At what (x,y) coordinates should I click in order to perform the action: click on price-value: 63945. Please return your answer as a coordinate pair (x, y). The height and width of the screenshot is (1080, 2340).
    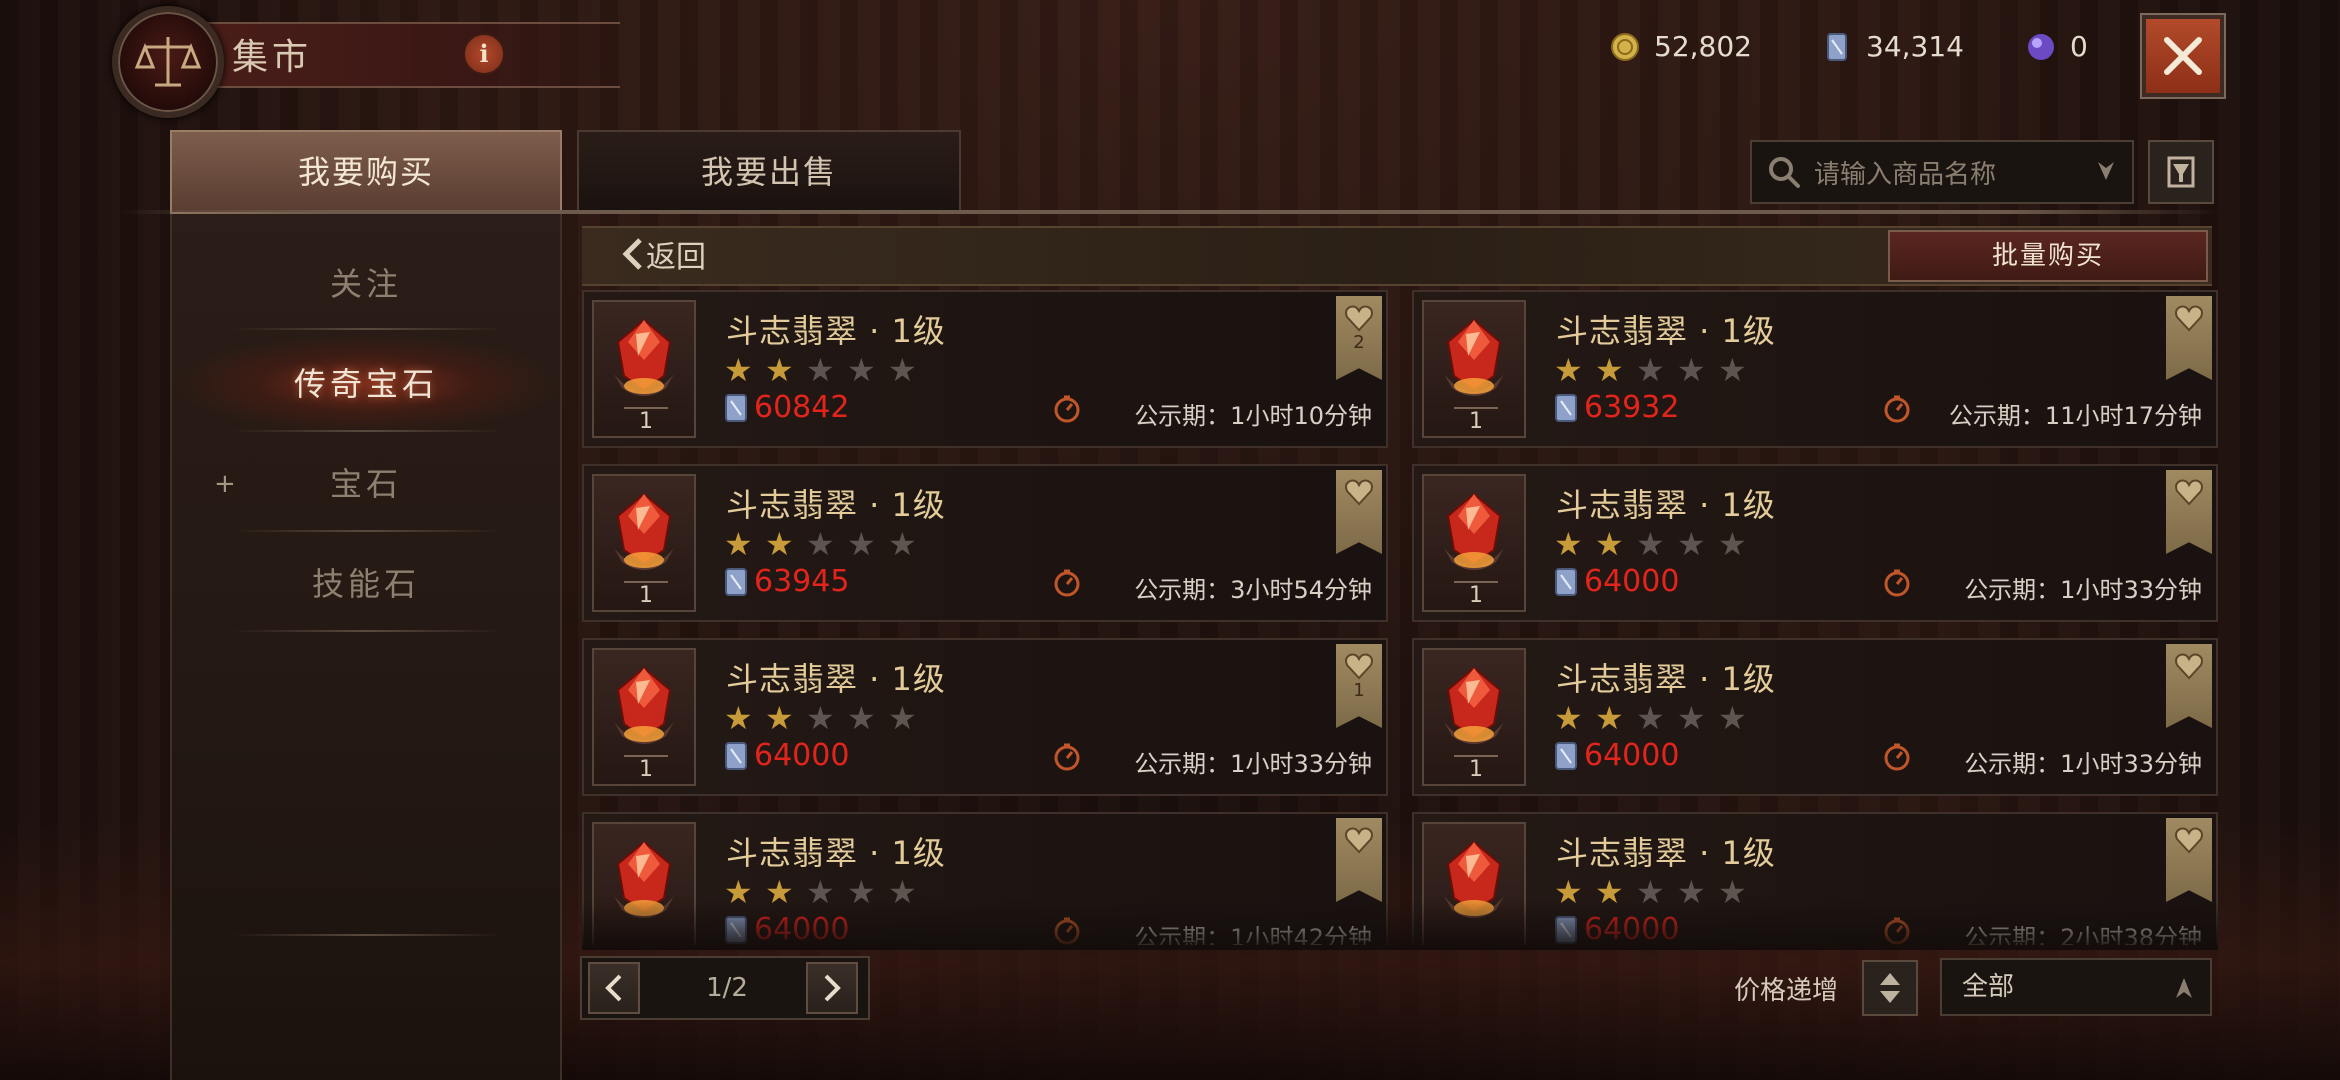
    Looking at the image, I should click on (802, 581).